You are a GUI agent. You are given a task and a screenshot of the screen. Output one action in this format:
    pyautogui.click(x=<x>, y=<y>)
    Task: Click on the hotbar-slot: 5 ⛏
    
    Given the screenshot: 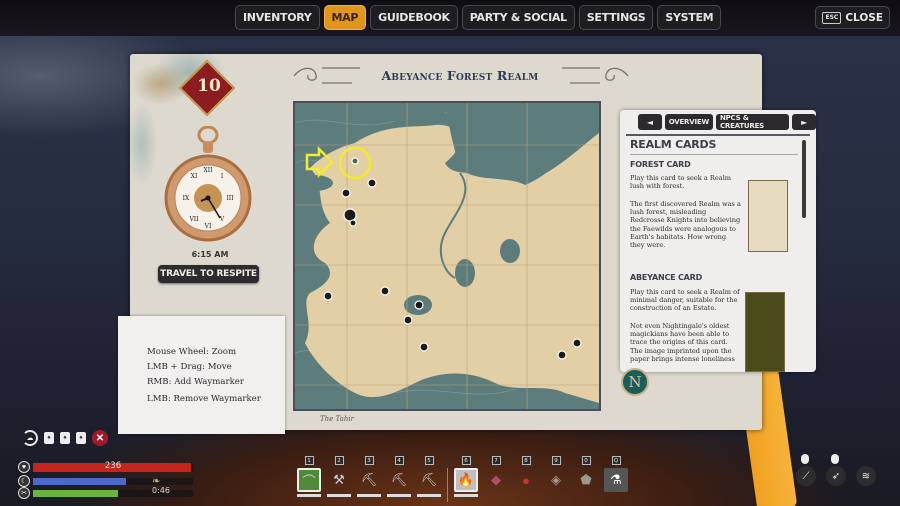 What is the action you would take?
    pyautogui.click(x=429, y=476)
    